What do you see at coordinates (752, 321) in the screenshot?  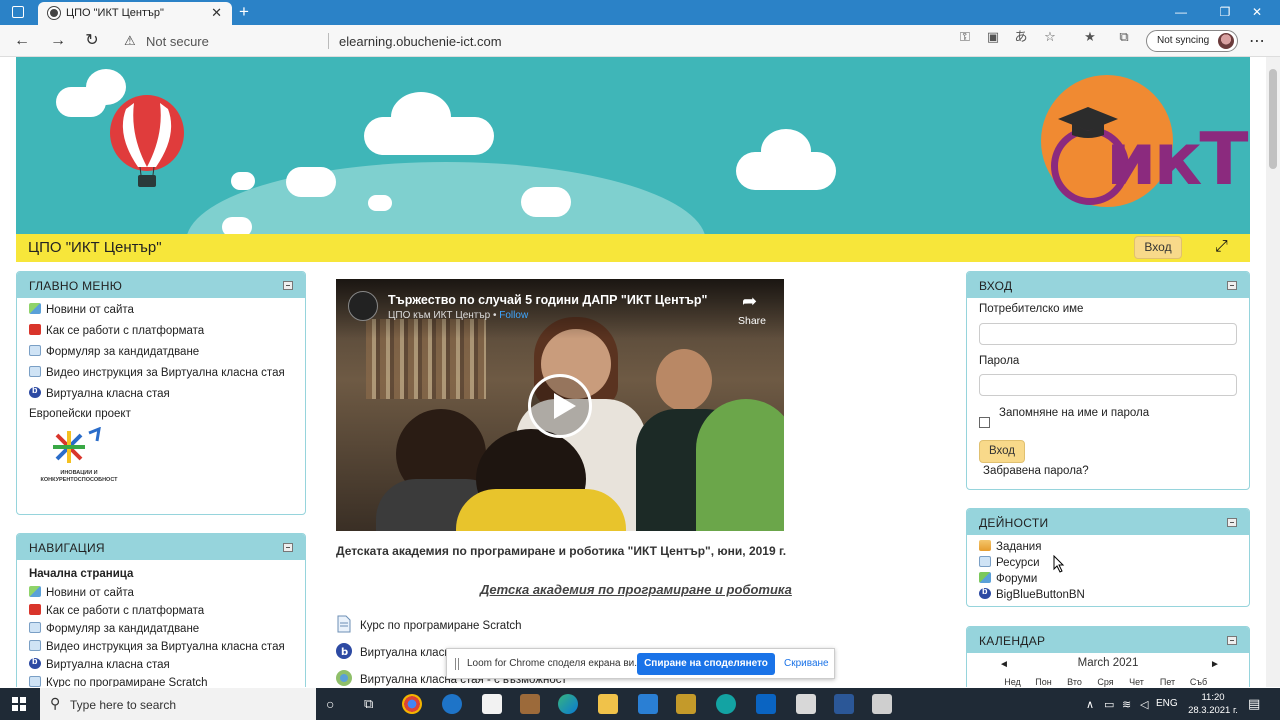 I see `share-label: Share` at bounding box center [752, 321].